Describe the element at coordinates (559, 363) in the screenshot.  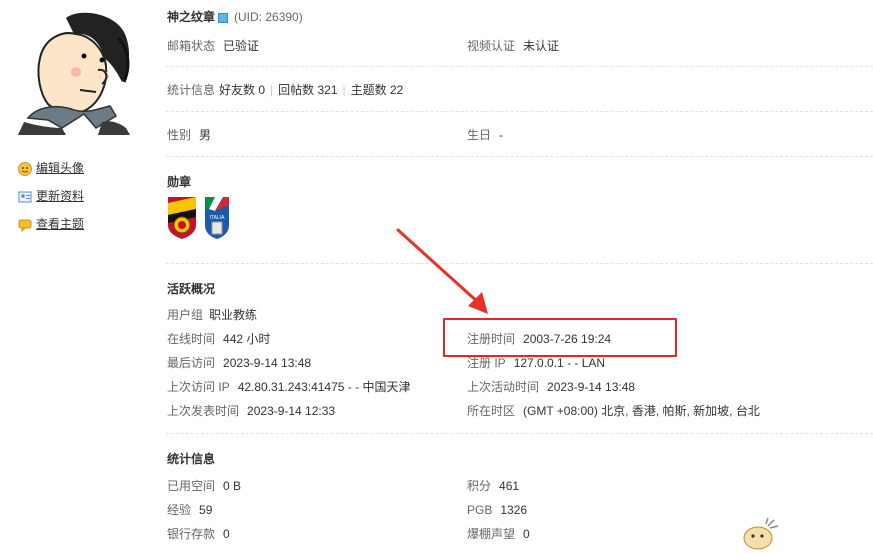
I see `register-ip-value: 127.0.0.1 - - LAN` at that location.